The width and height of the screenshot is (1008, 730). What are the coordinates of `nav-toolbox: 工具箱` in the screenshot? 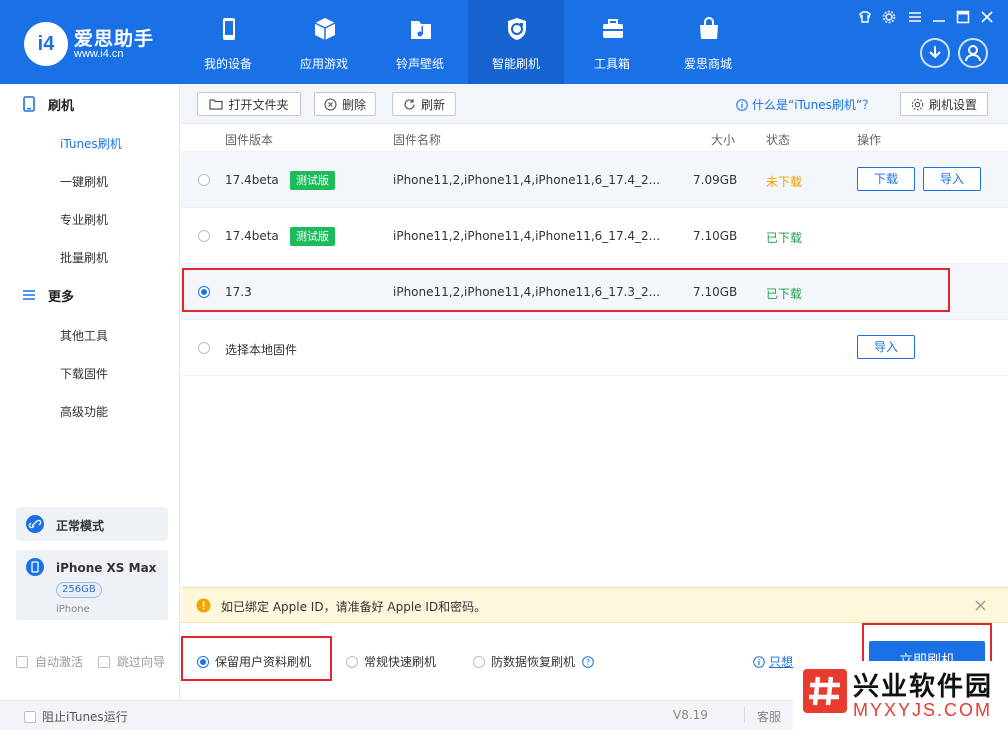 It's located at (612, 42).